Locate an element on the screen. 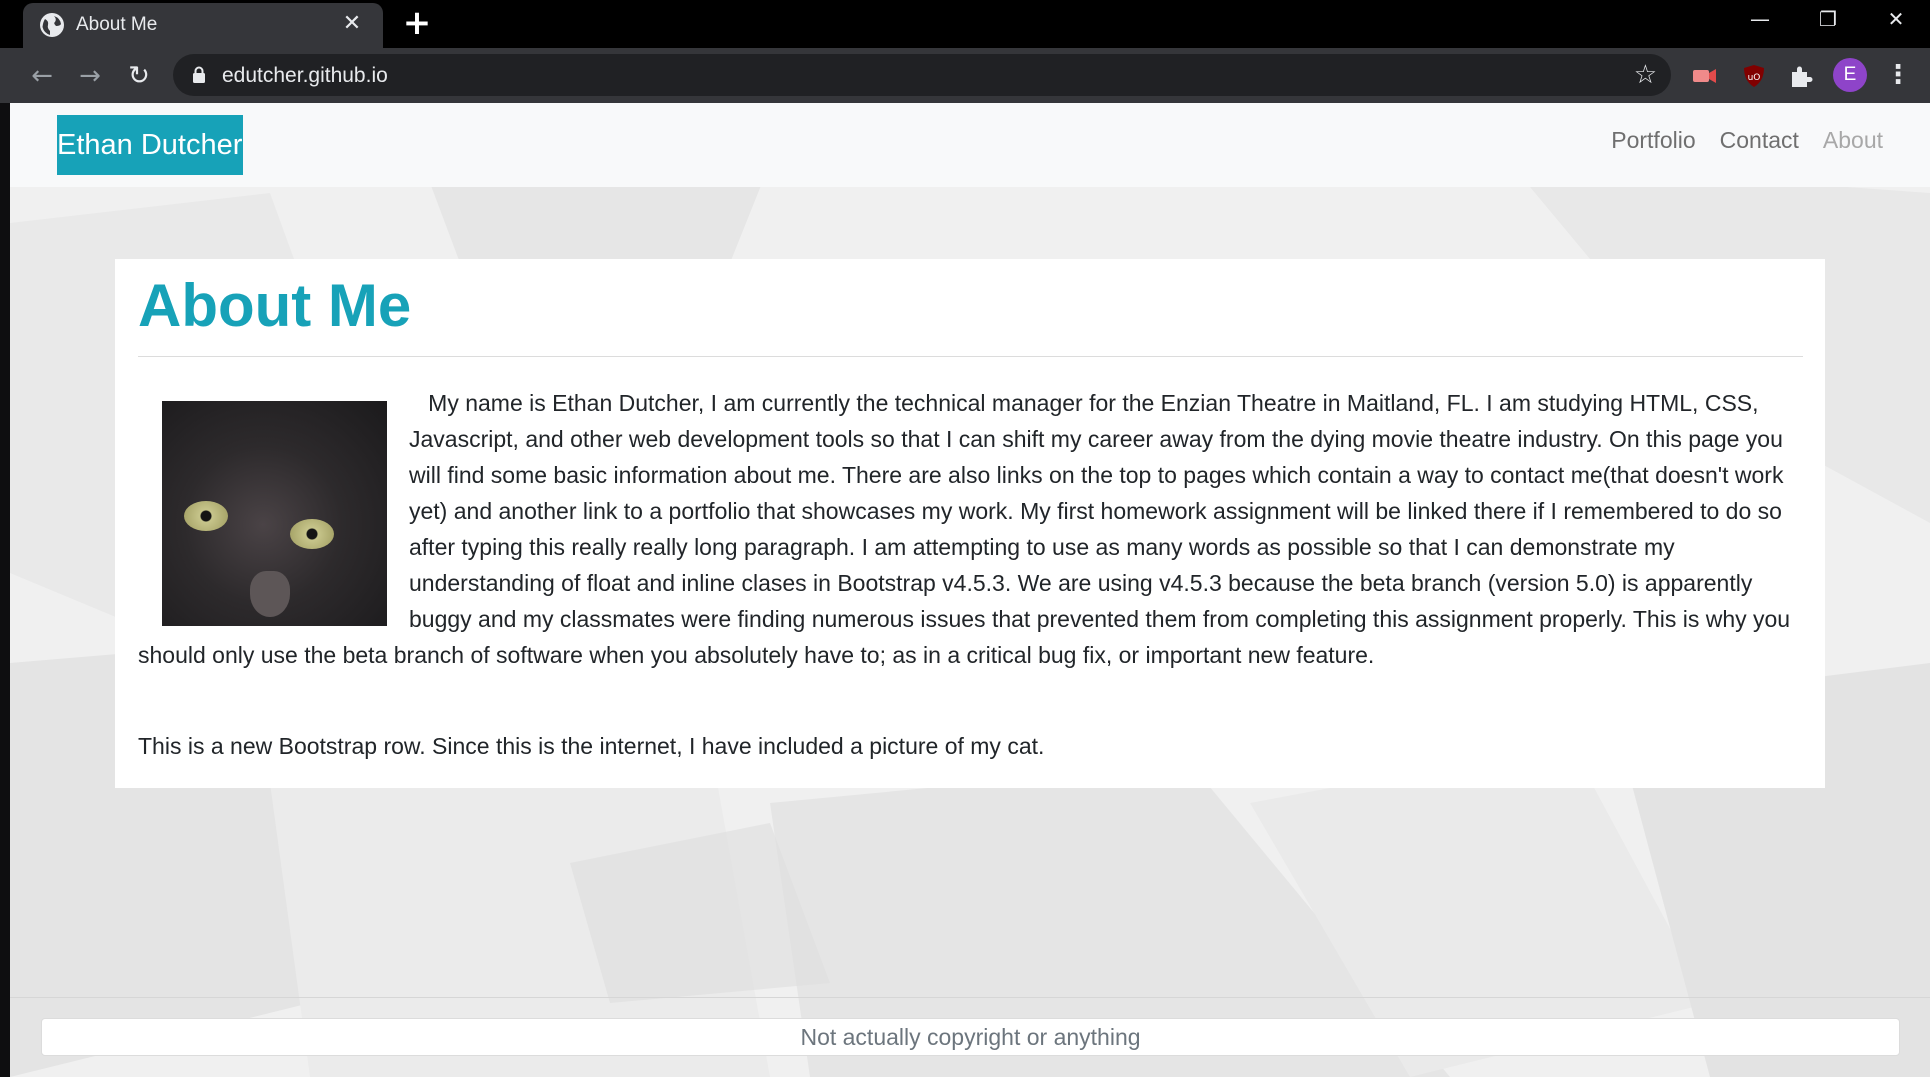 This screenshot has width=1930, height=1077. minimize-button: — is located at coordinates (1760, 20).